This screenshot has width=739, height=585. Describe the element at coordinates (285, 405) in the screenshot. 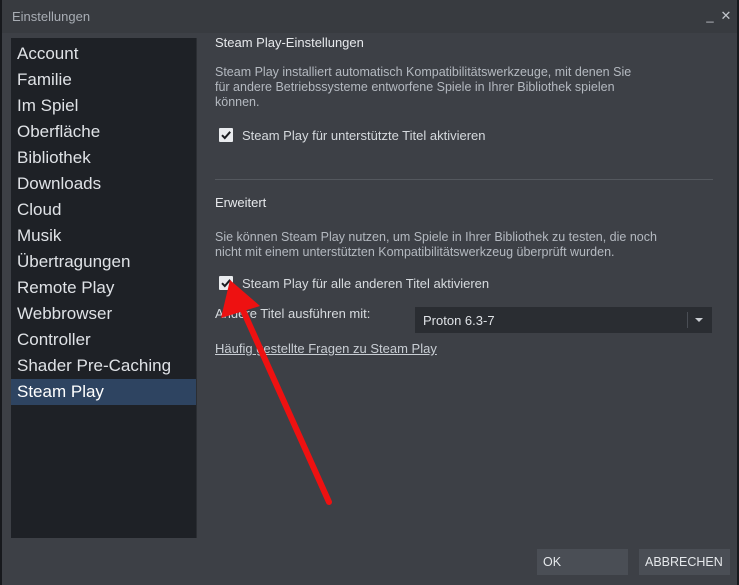

I see `arrow-shaft` at that location.